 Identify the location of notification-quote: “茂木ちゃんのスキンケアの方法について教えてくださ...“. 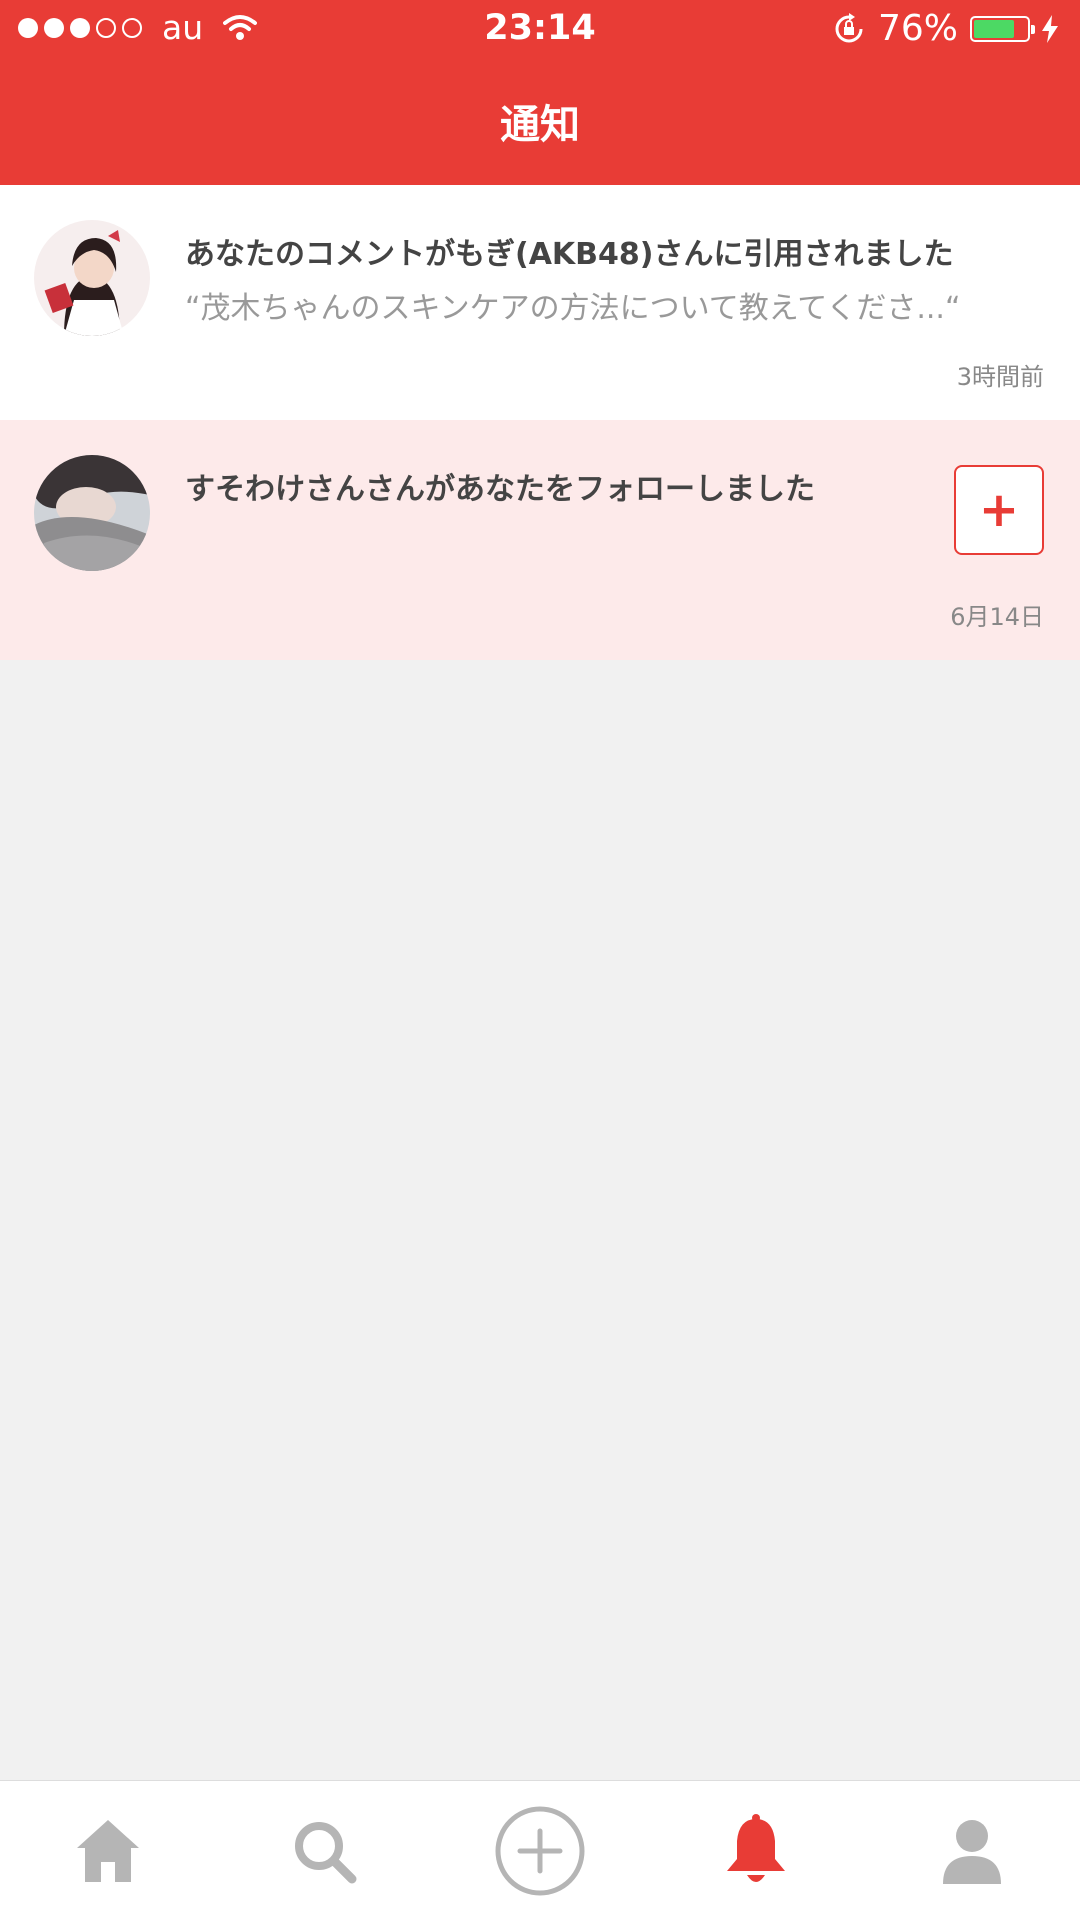
(573, 308).